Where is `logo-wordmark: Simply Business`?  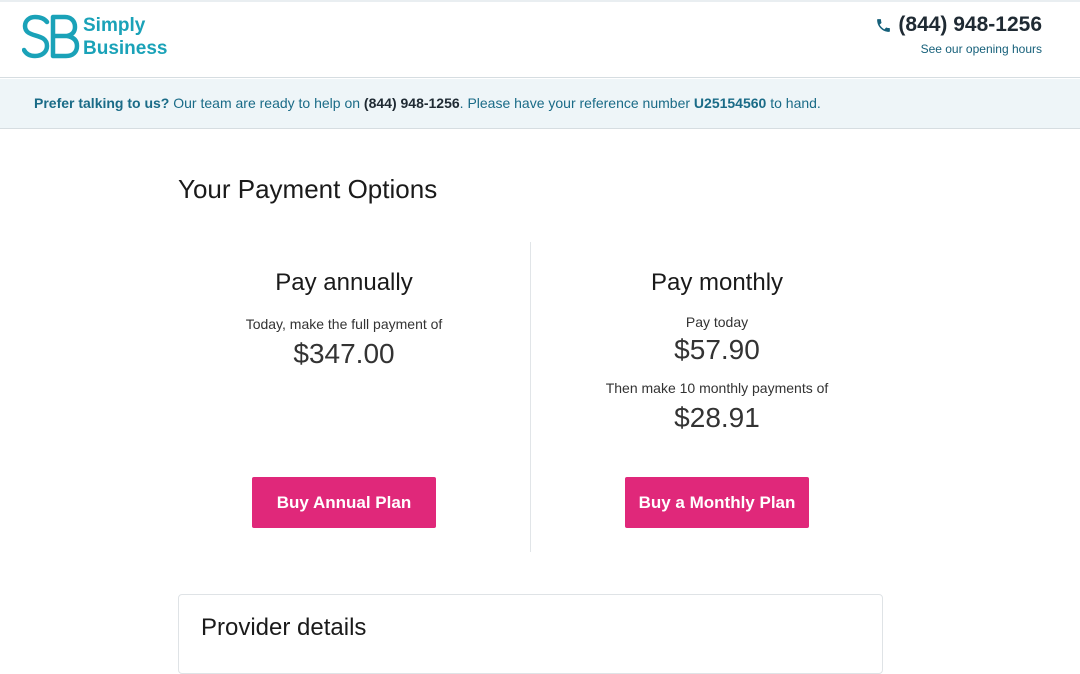
logo-wordmark: Simply Business is located at coordinates (125, 37).